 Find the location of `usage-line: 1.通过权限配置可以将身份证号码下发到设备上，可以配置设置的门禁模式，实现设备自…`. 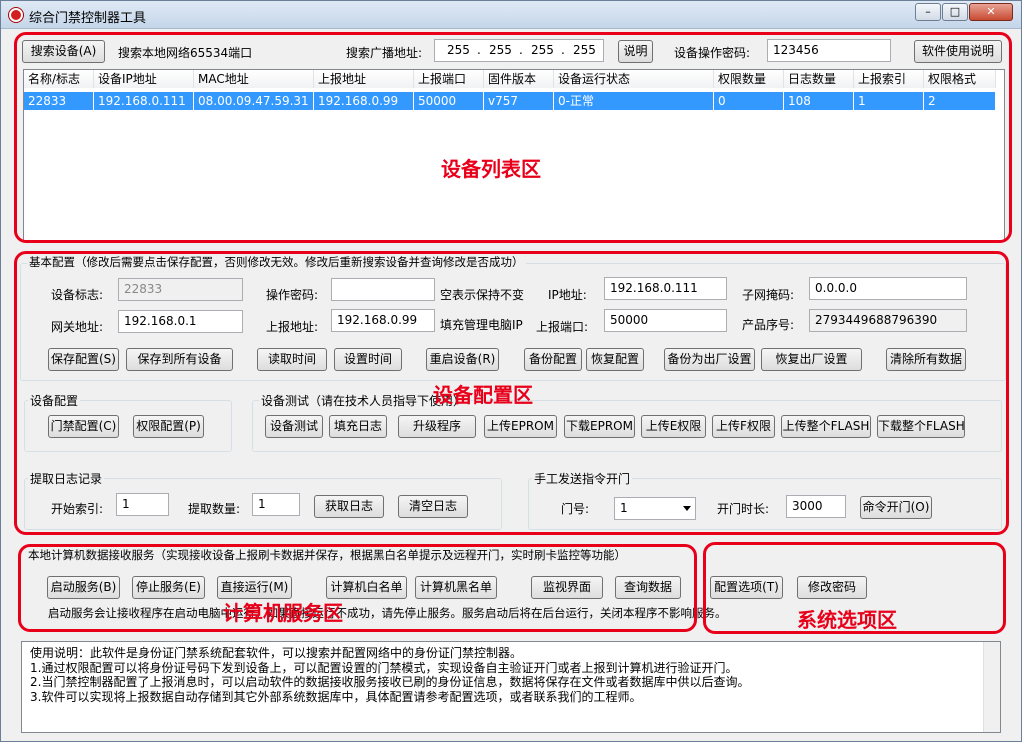

usage-line: 1.通过权限配置可以将身份证号码下发到设备上，可以配置设置的门禁模式，实现设备自… is located at coordinates (384, 667).